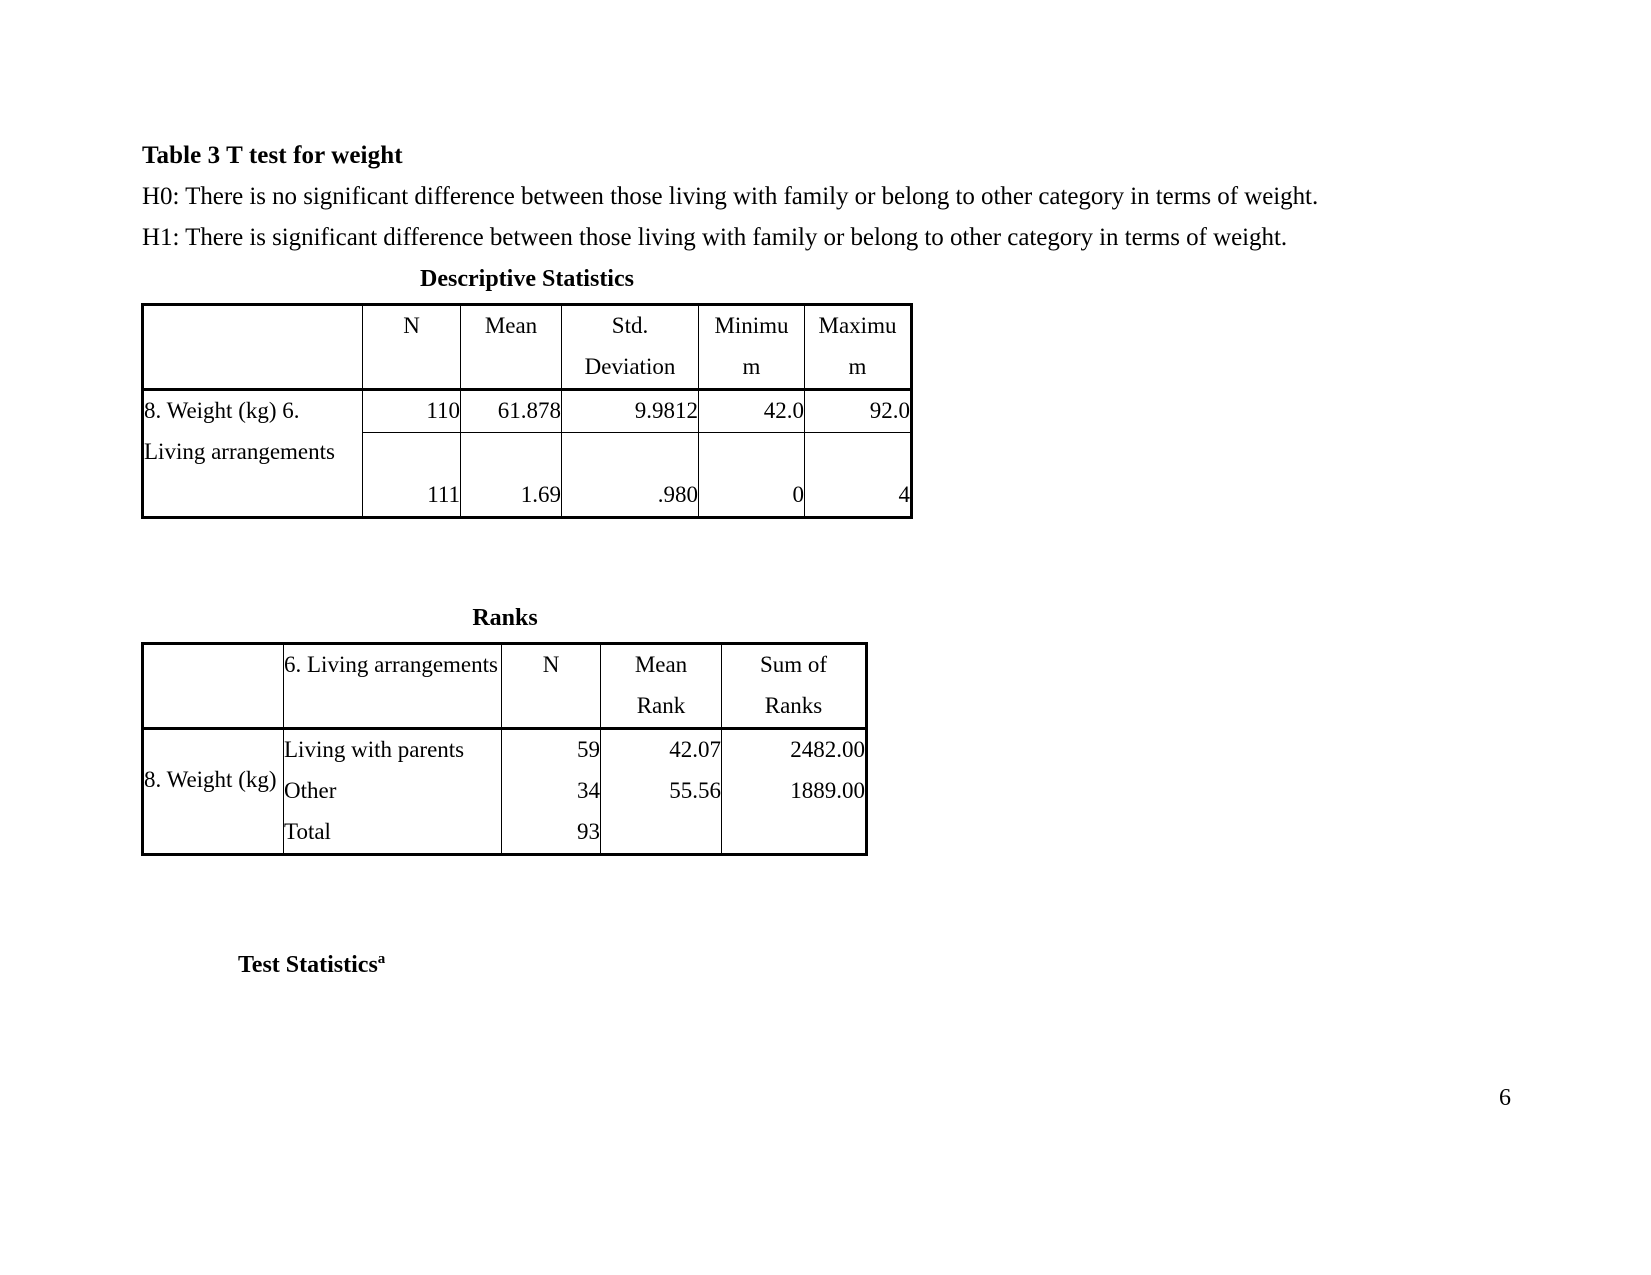  I want to click on cell-living-std-deviation: .980, so click(630, 475).